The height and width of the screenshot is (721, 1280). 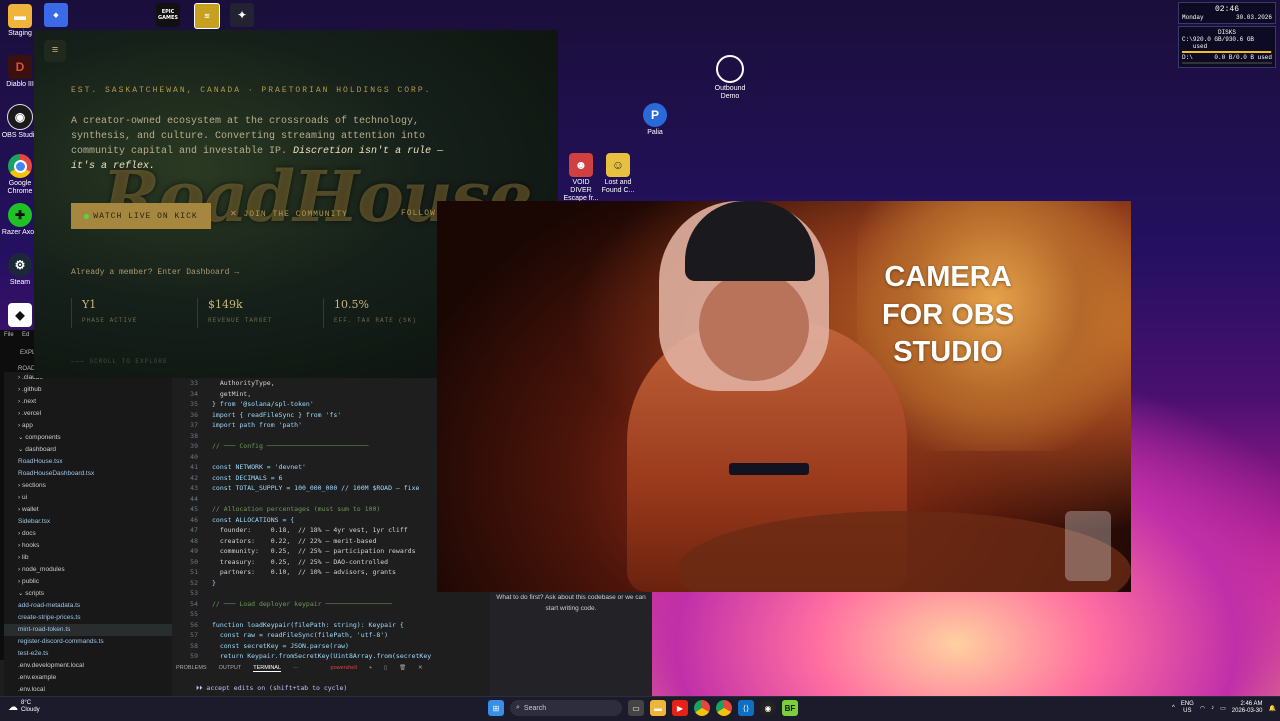 What do you see at coordinates (306, 593) in the screenshot?
I see `code-line: 53` at bounding box center [306, 593].